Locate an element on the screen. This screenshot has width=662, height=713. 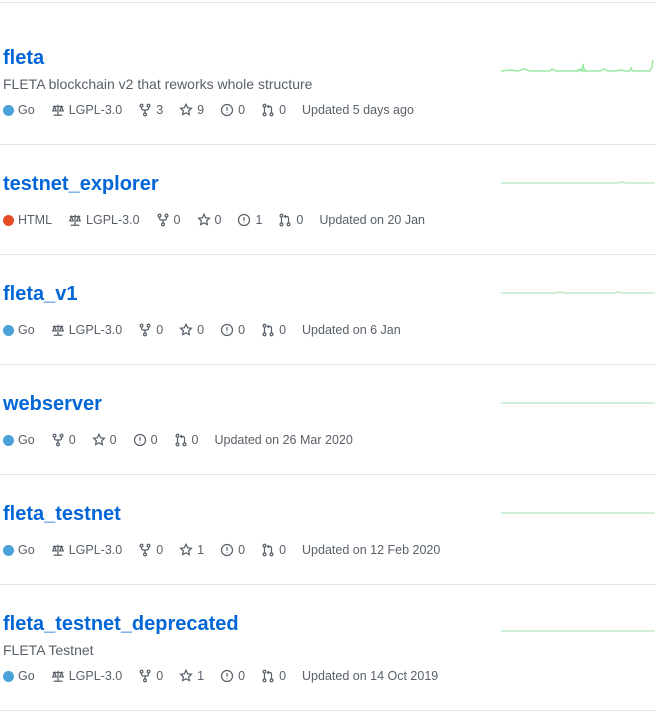
forks-link: 3 is located at coordinates (150, 110).